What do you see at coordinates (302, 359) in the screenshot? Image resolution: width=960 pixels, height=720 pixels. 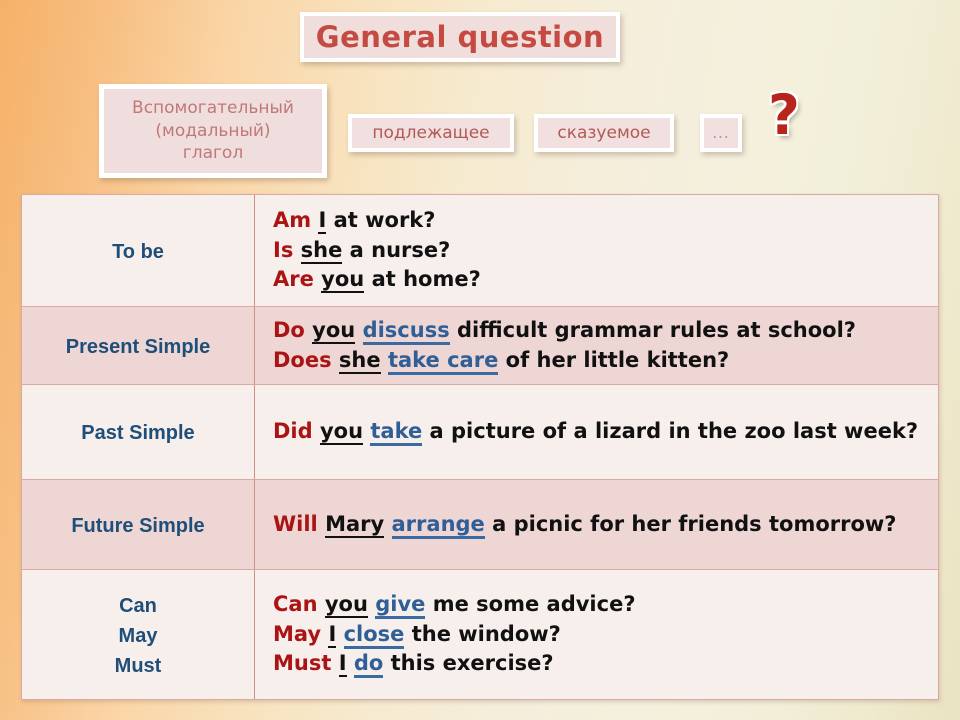 I see `auxiliary-verb: Does` at bounding box center [302, 359].